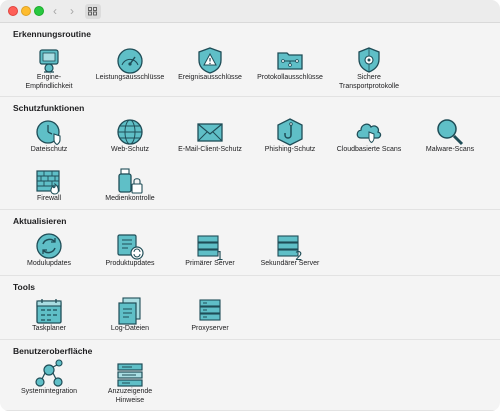 This screenshot has width=500, height=411. What do you see at coordinates (13, 11) in the screenshot?
I see `close-window-button` at bounding box center [13, 11].